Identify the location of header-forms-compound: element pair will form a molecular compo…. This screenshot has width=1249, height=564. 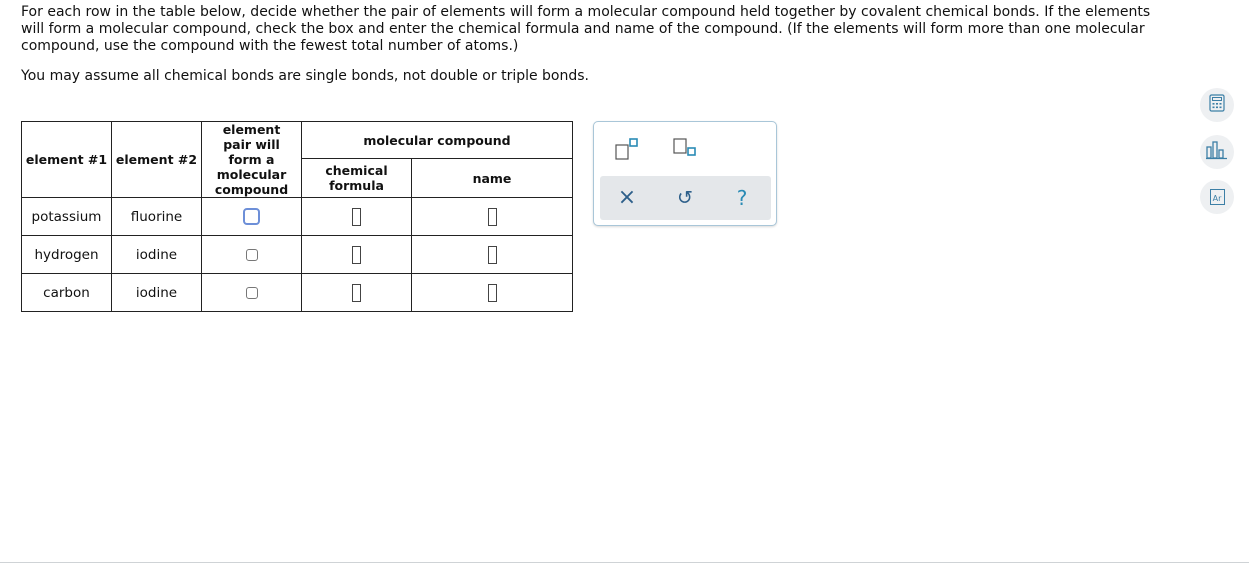
(251, 159).